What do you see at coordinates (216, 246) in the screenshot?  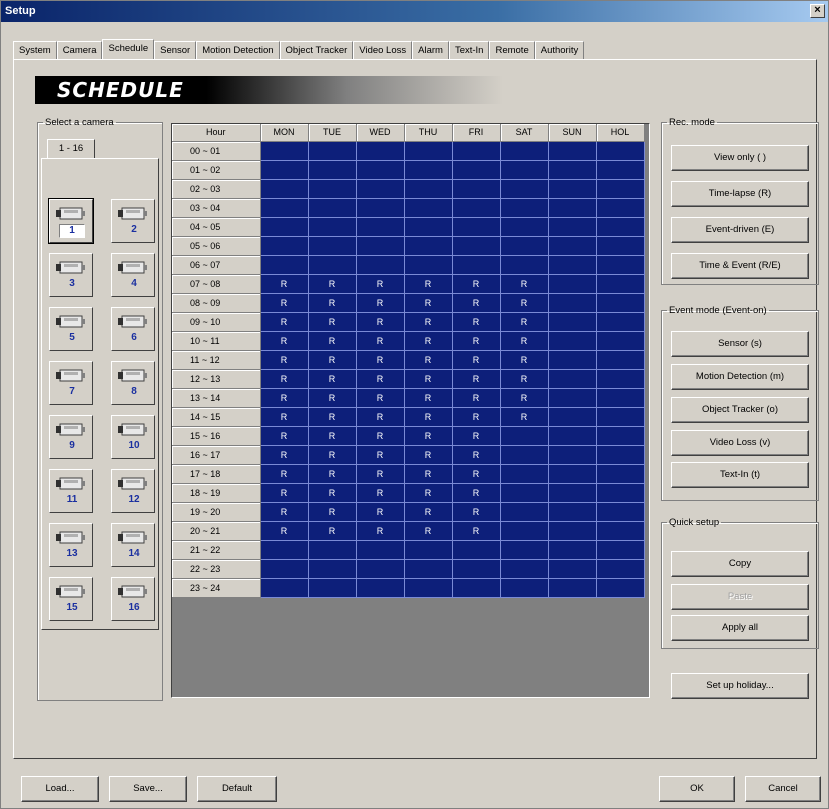 I see `hour-row-header: 05 ~ 06` at bounding box center [216, 246].